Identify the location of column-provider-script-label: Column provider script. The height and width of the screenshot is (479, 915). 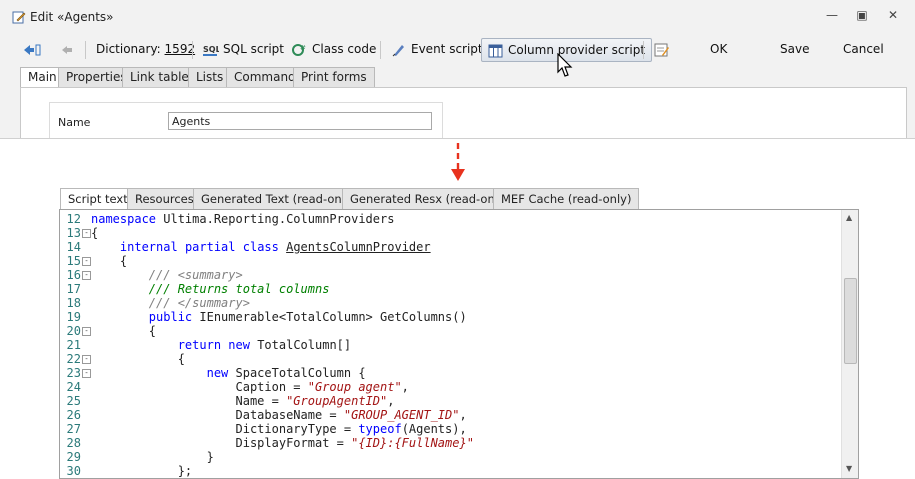
(577, 50).